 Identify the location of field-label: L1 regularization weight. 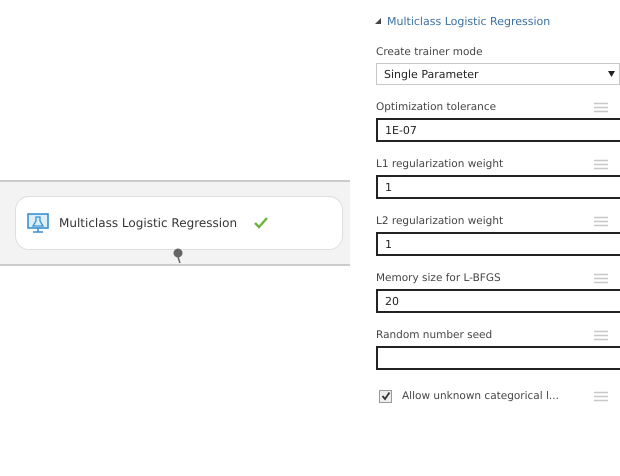
(440, 164).